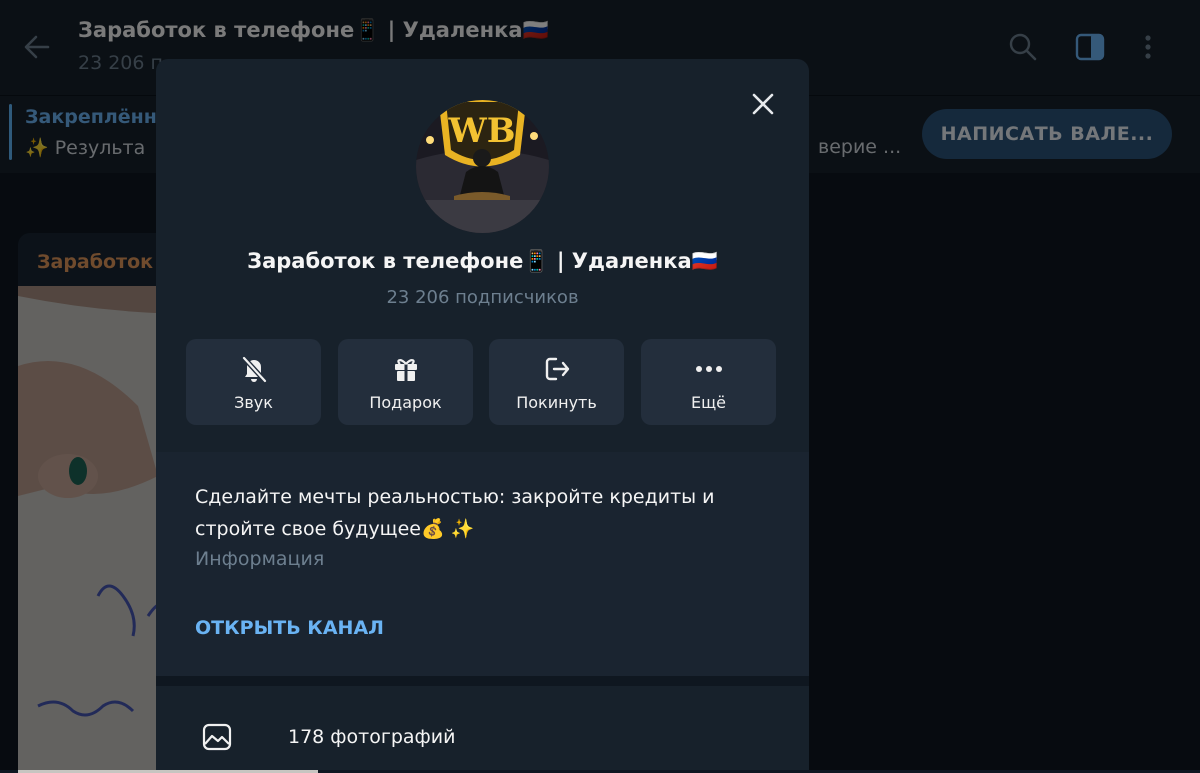  Describe the element at coordinates (405, 402) in the screenshot. I see `gift-label: Подарок` at that location.